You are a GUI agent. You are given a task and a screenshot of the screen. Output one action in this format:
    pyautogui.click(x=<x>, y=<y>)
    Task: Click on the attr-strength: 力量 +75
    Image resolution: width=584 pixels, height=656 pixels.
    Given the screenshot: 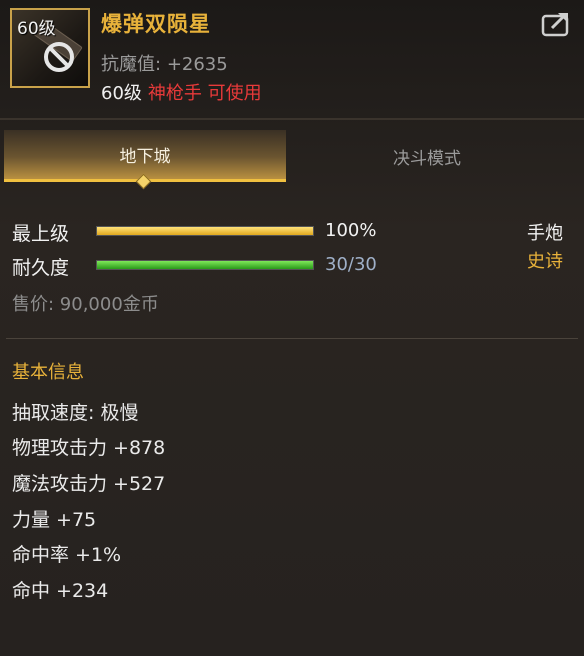 What is the action you would take?
    pyautogui.click(x=54, y=520)
    